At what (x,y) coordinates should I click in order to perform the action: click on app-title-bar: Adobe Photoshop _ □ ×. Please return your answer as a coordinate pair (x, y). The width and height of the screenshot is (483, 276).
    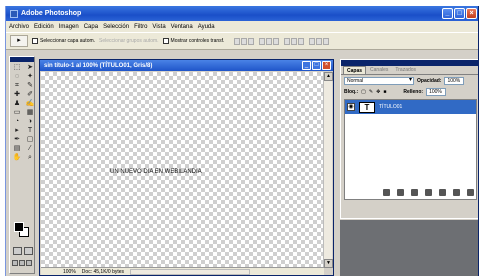
    Looking at the image, I should click on (242, 13).